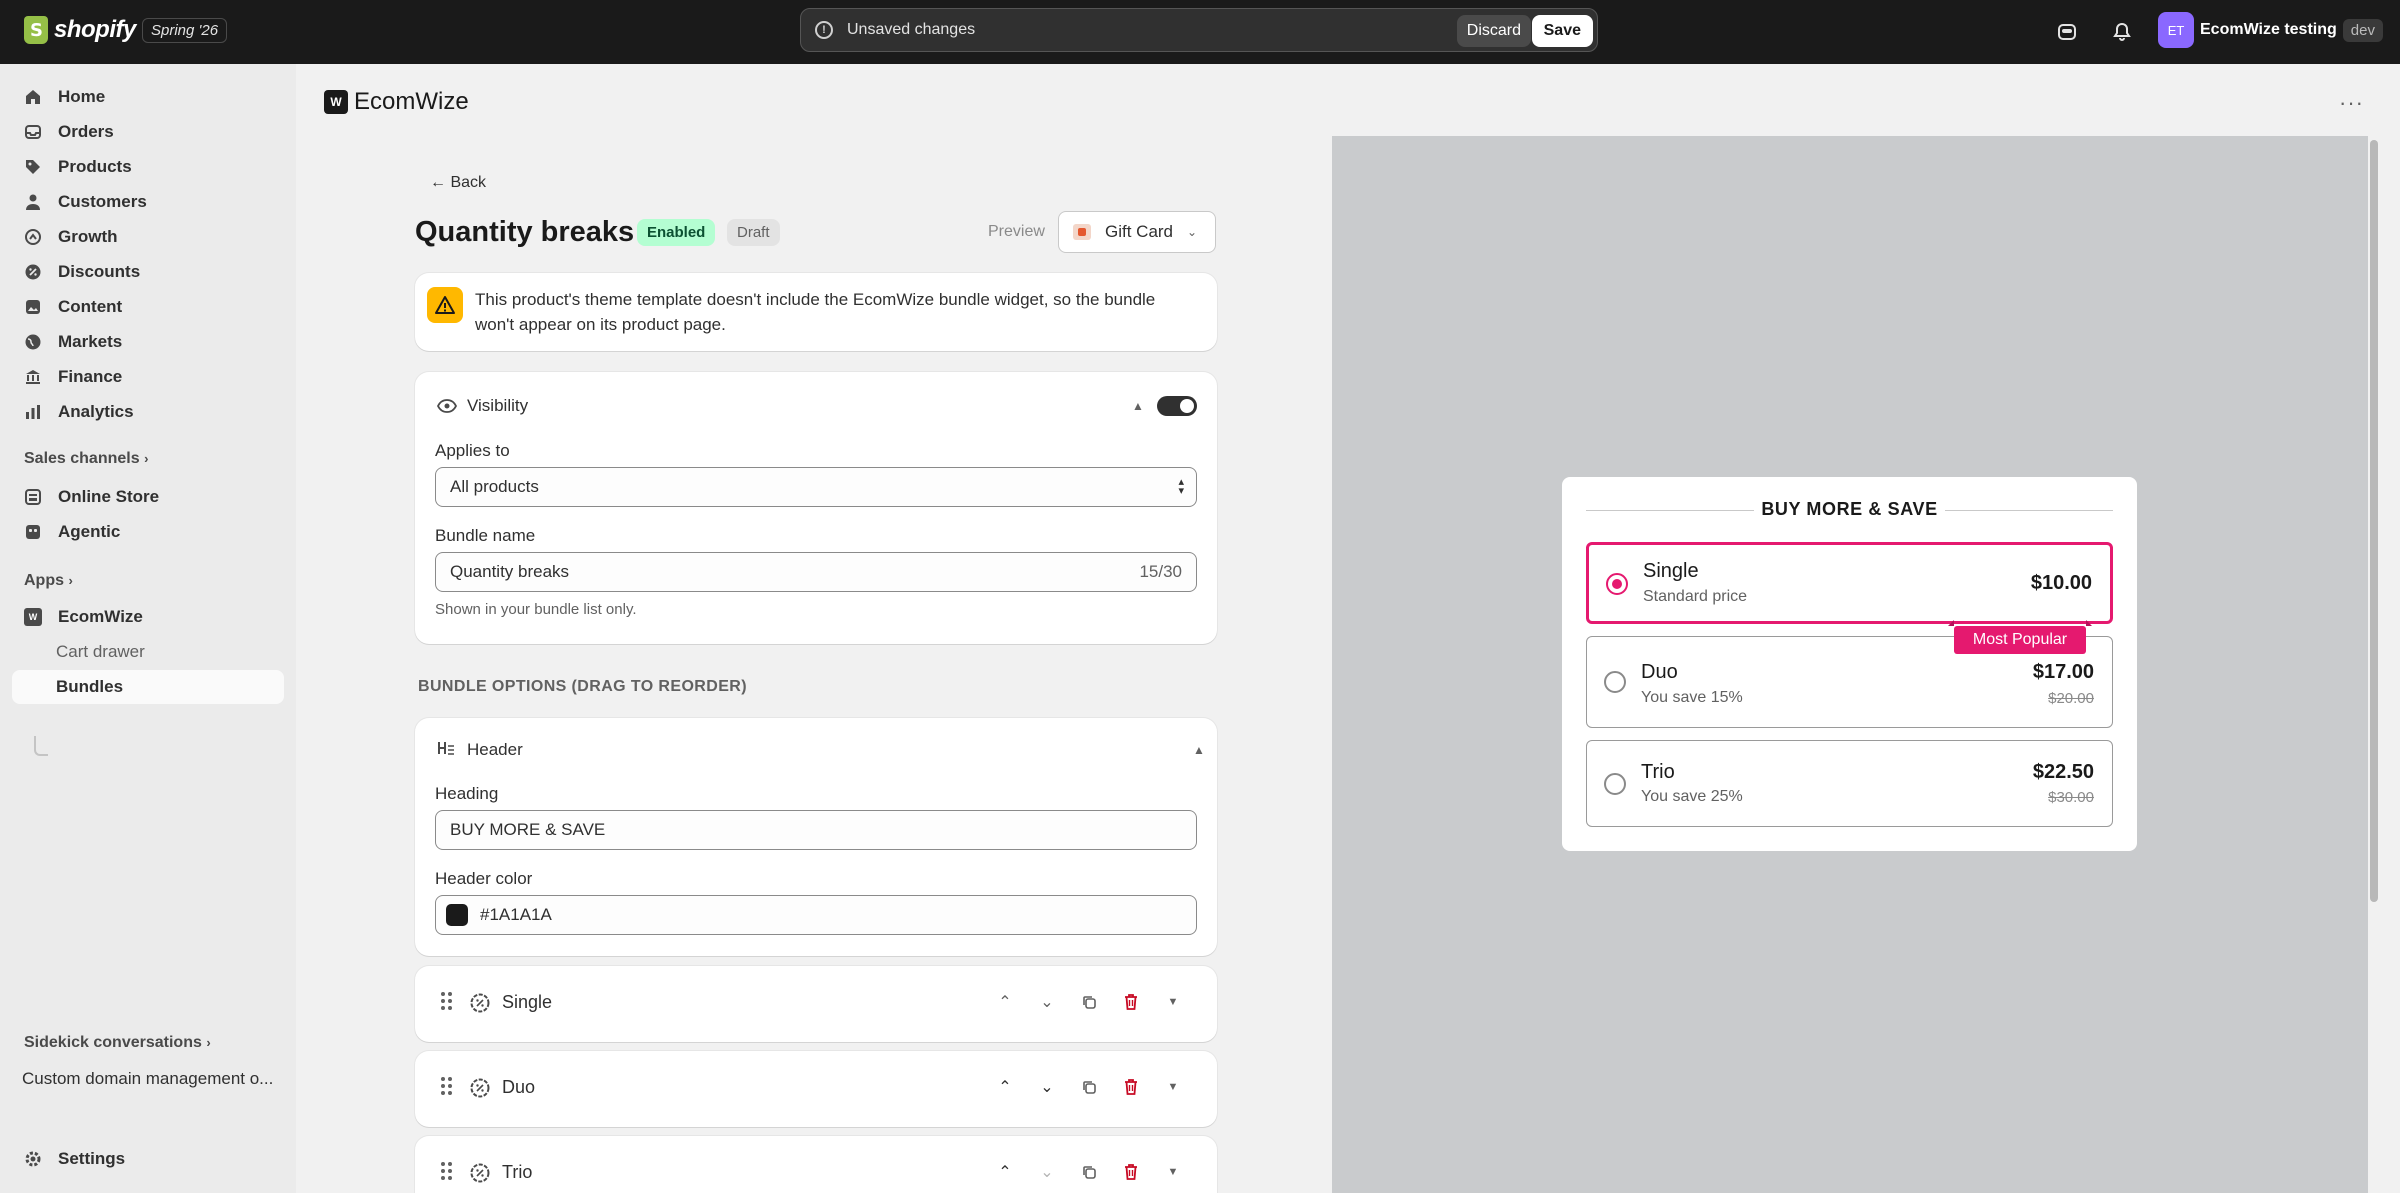 This screenshot has width=2400, height=1193. I want to click on preview-product-select: Gift Card ⌄, so click(1137, 232).